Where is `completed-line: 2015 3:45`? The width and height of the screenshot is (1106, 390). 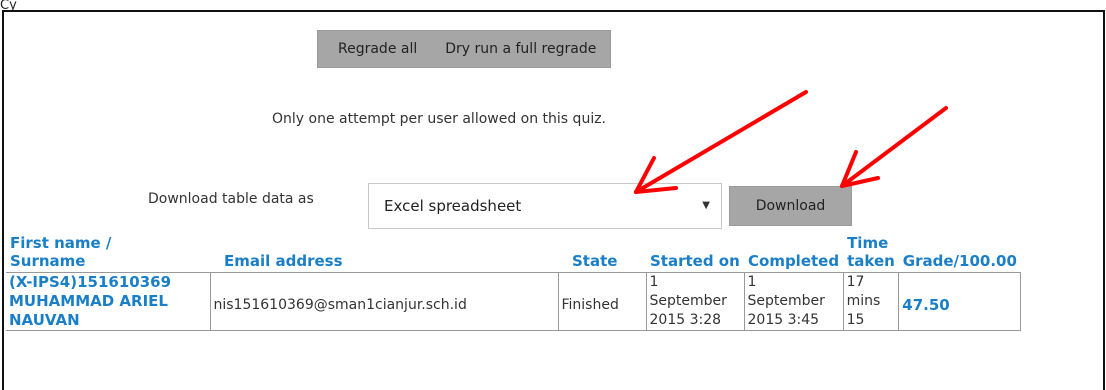 completed-line: 2015 3:45 is located at coordinates (783, 320).